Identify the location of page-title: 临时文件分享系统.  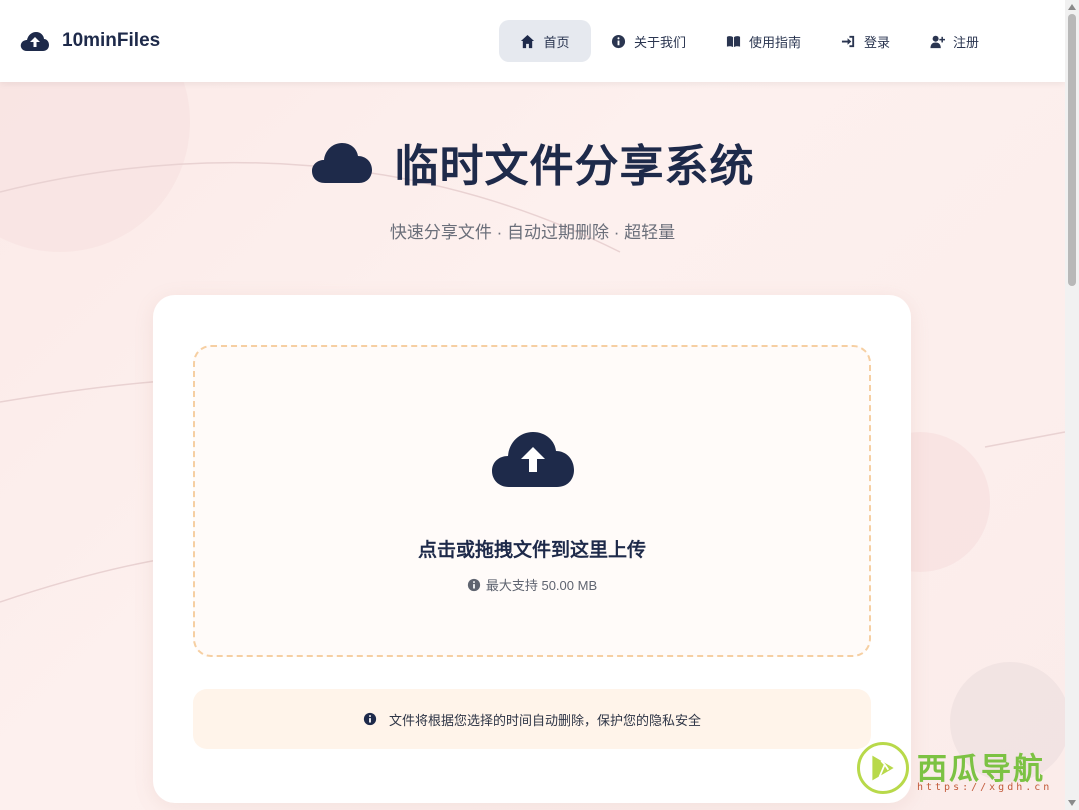
(574, 166).